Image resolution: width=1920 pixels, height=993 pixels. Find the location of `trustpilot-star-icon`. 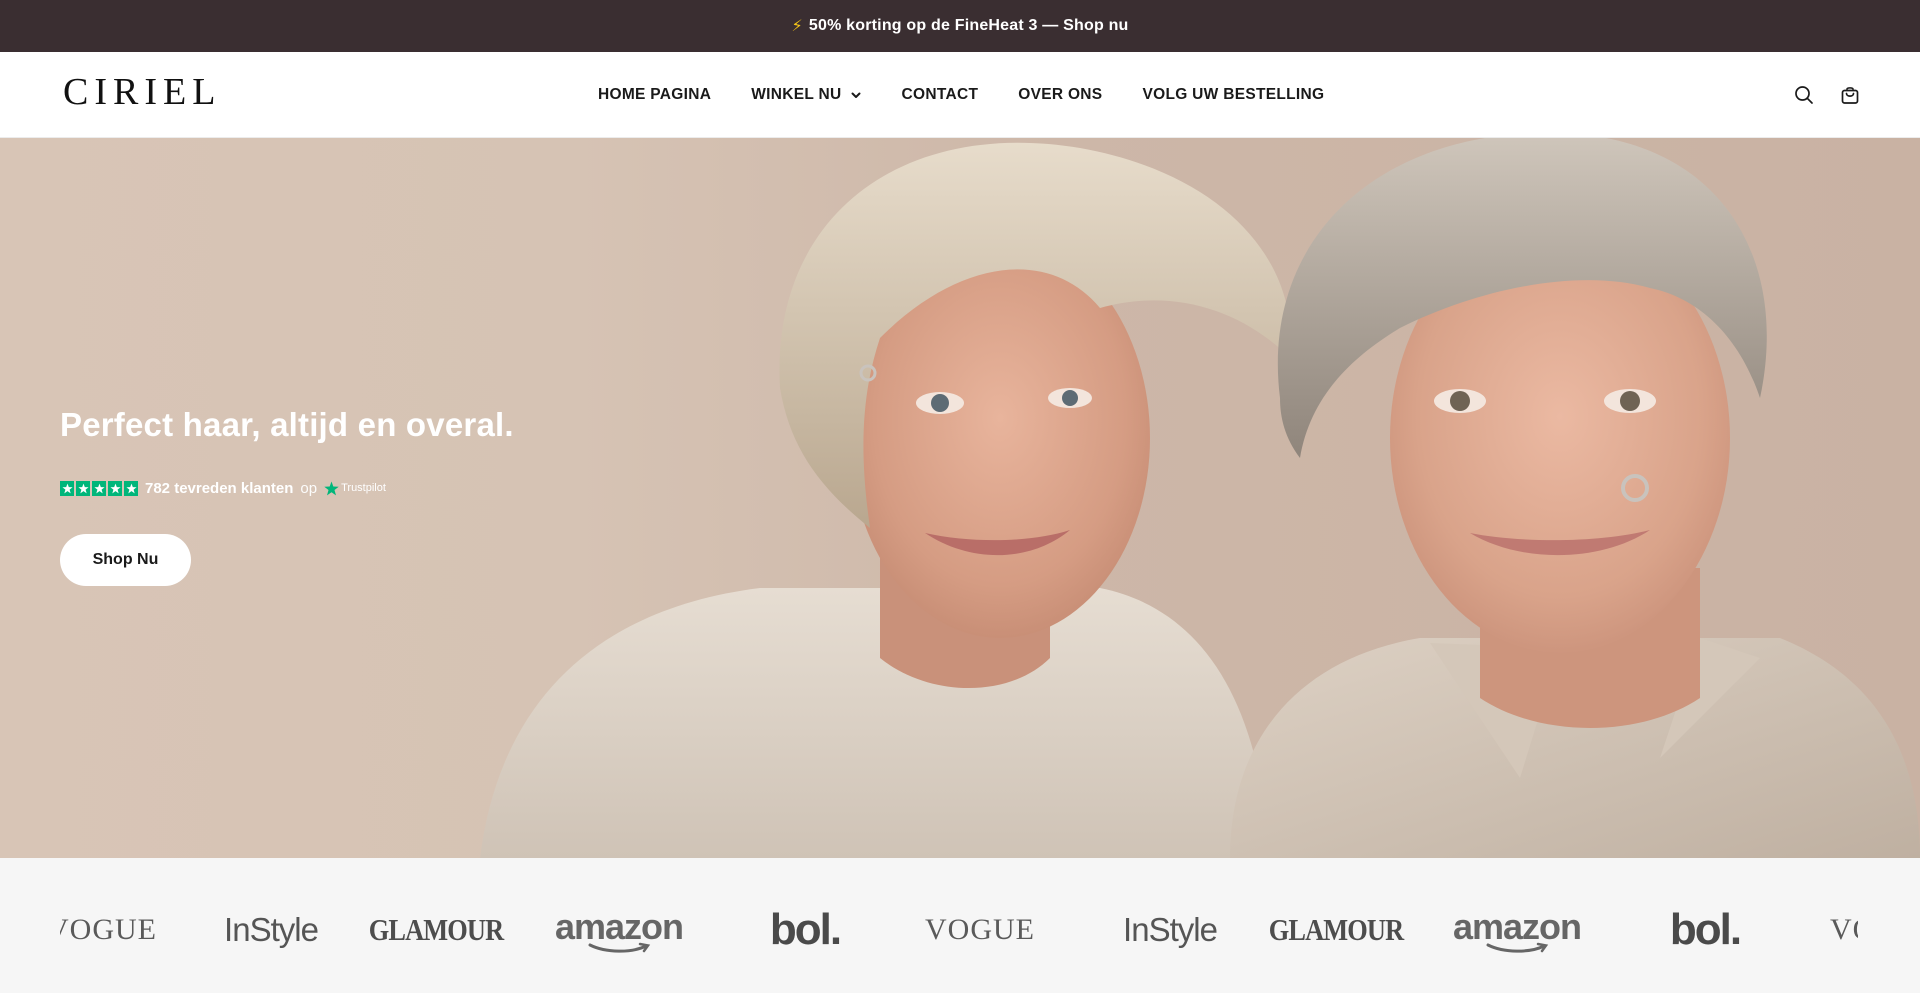

trustpilot-star-icon is located at coordinates (331, 487).